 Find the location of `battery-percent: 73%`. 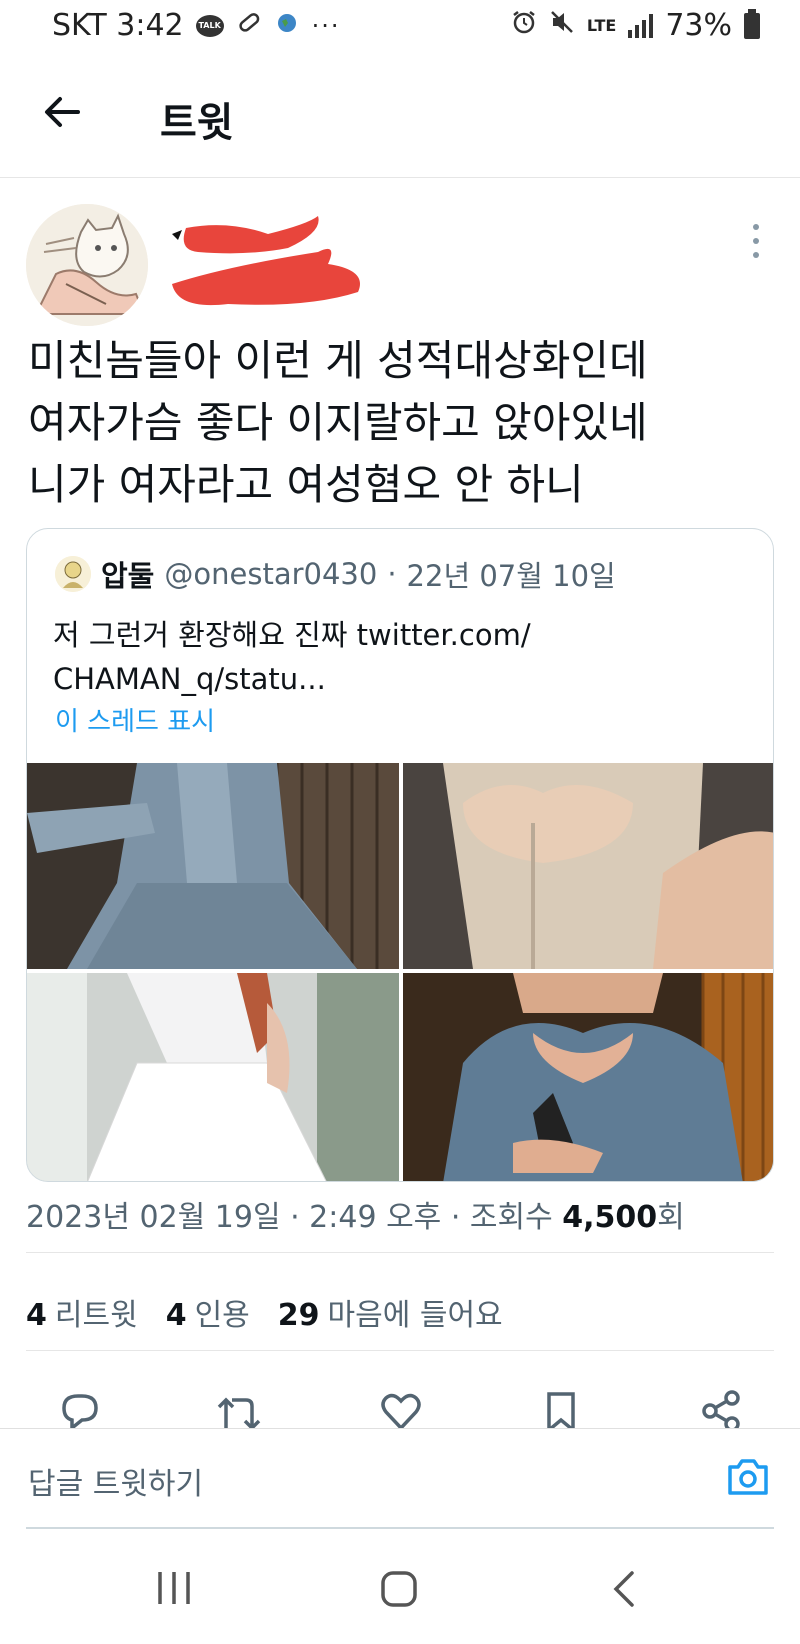

battery-percent: 73% is located at coordinates (698, 25).